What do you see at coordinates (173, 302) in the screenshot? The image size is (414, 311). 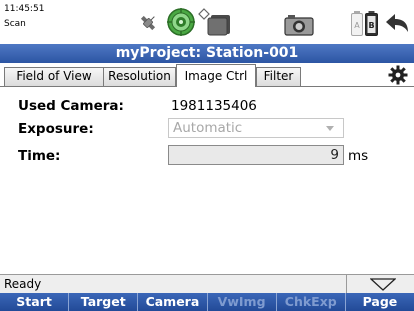 I see `camera-button: Camera` at bounding box center [173, 302].